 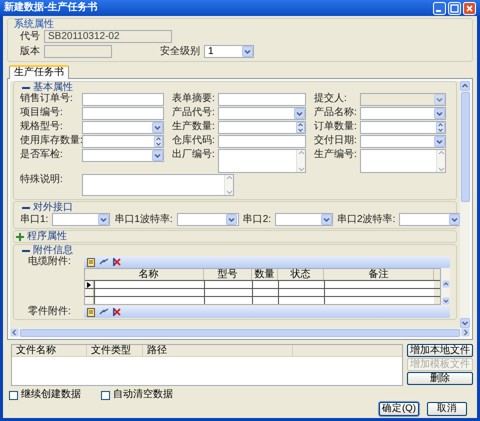 I want to click on dialog-button: 确定(Q), so click(x=399, y=409).